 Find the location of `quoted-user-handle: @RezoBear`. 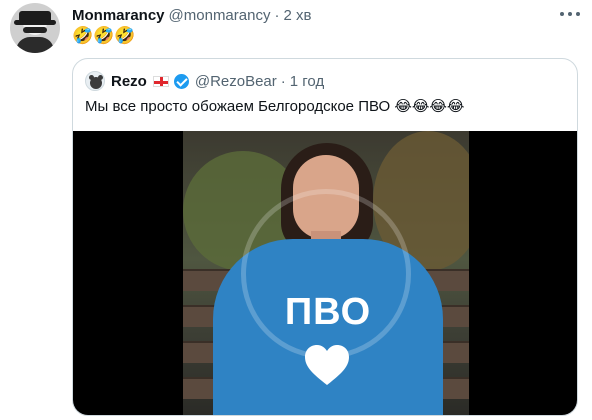

quoted-user-handle: @RezoBear is located at coordinates (236, 81).